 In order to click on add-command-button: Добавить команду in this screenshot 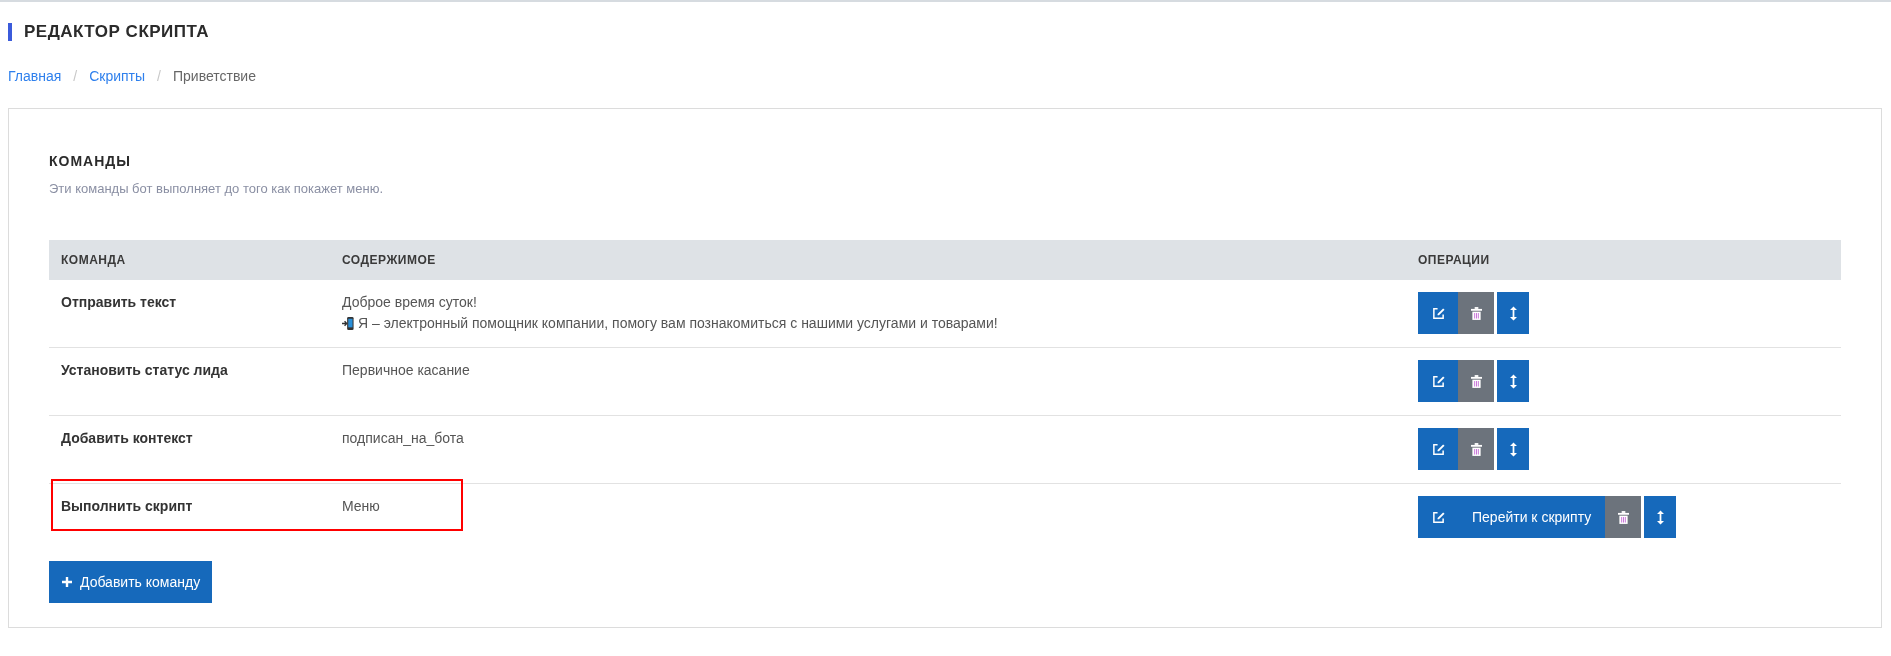, I will do `click(131, 582)`.